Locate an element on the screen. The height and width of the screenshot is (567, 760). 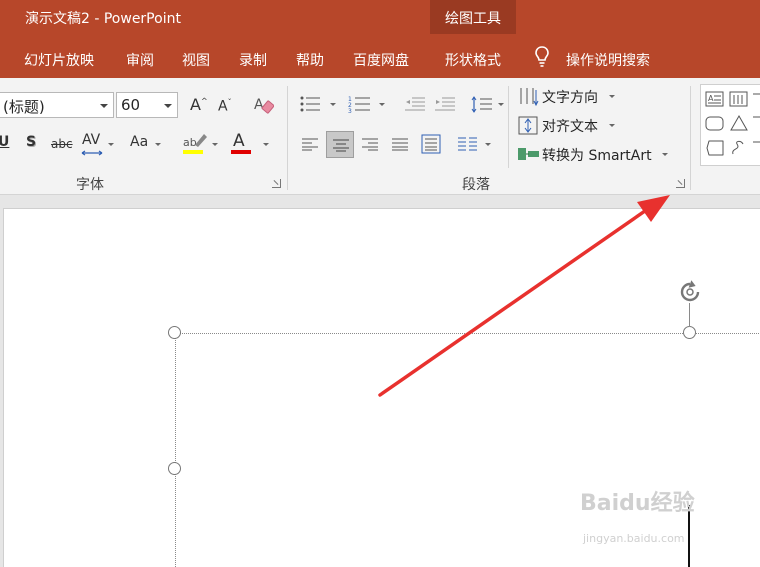
lightbulb-icon is located at coordinates (542, 56).